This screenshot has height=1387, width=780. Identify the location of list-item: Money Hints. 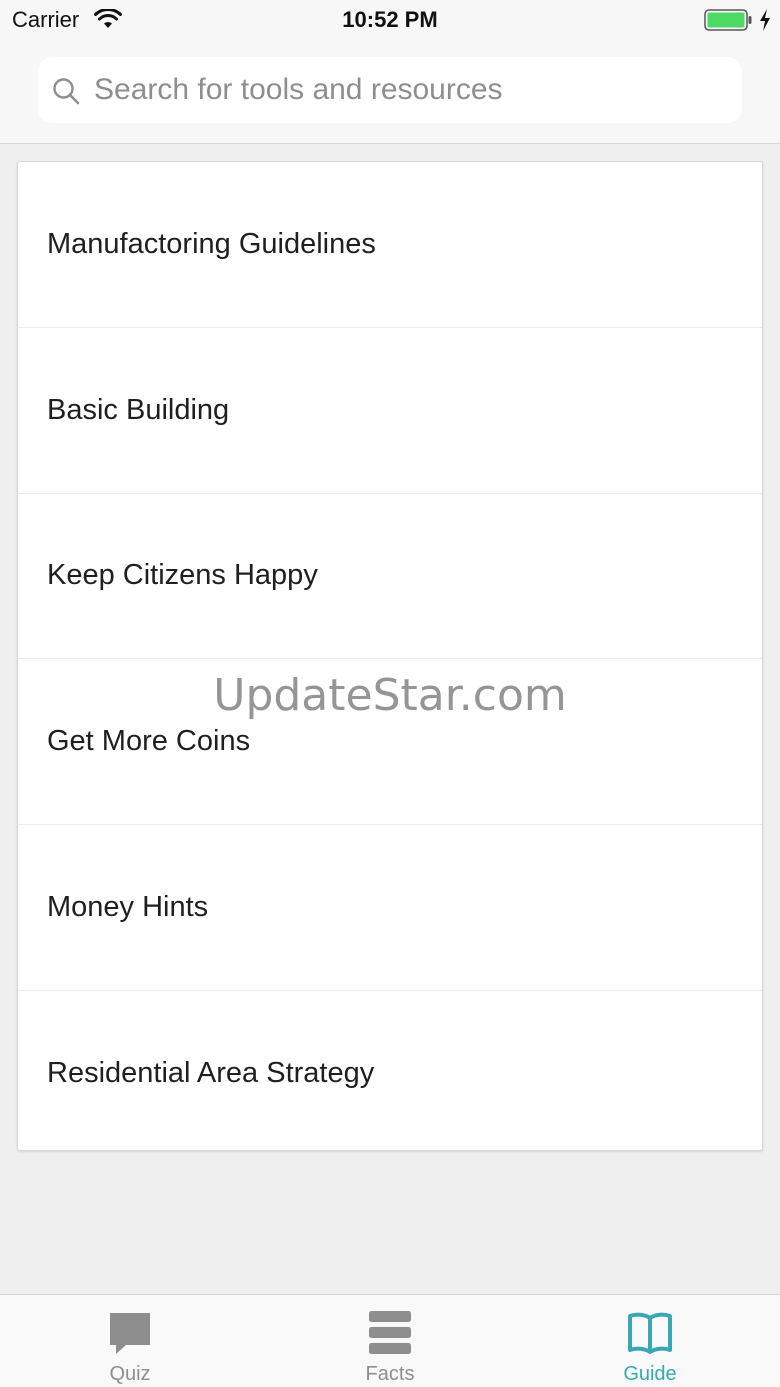
(390, 908).